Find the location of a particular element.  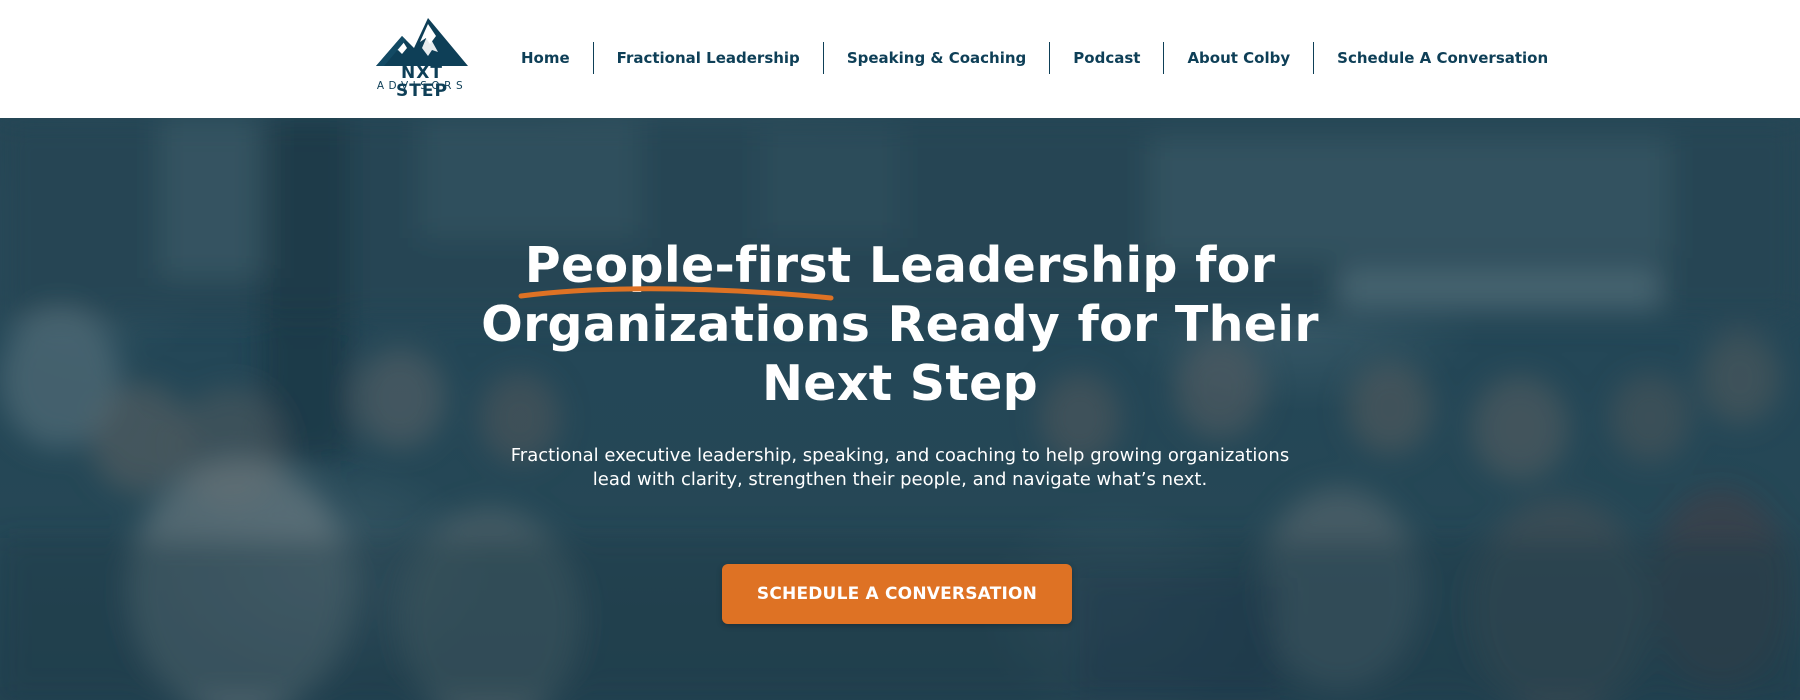

nxt-step-advisors-logo: NXT STEP ADVISORS is located at coordinates (422, 56).